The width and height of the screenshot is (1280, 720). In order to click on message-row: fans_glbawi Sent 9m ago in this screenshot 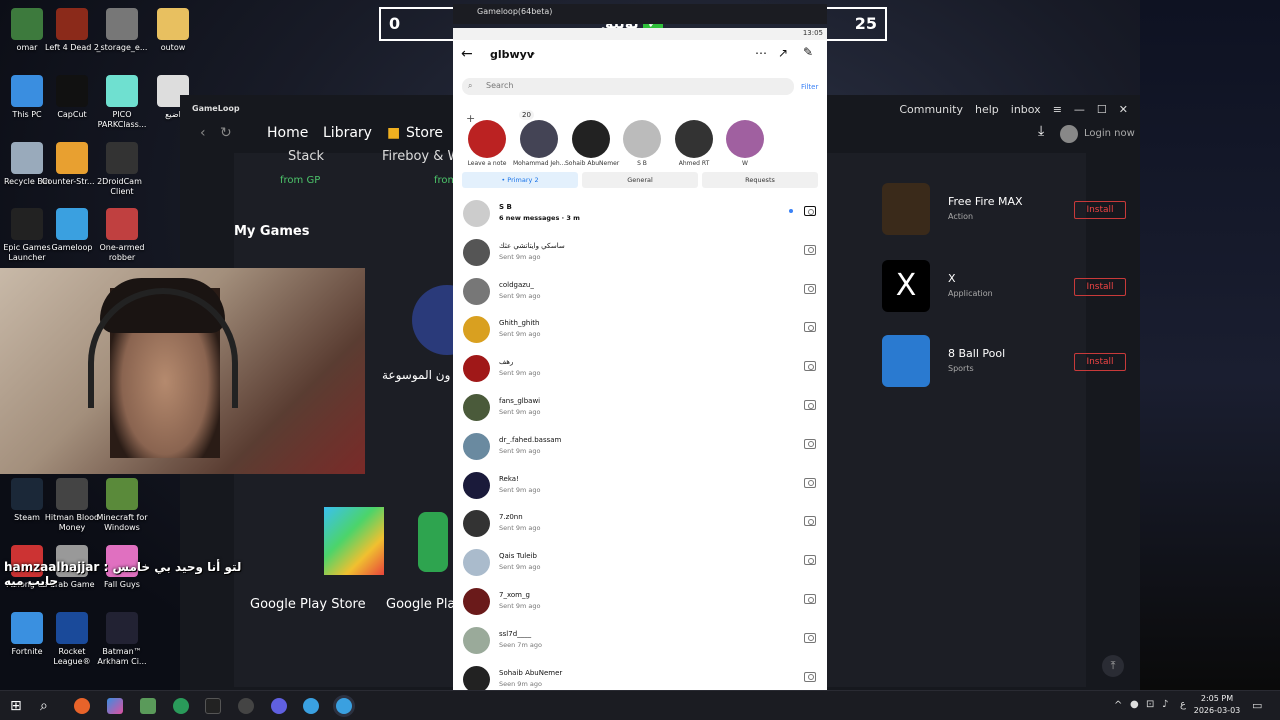, I will do `click(640, 409)`.